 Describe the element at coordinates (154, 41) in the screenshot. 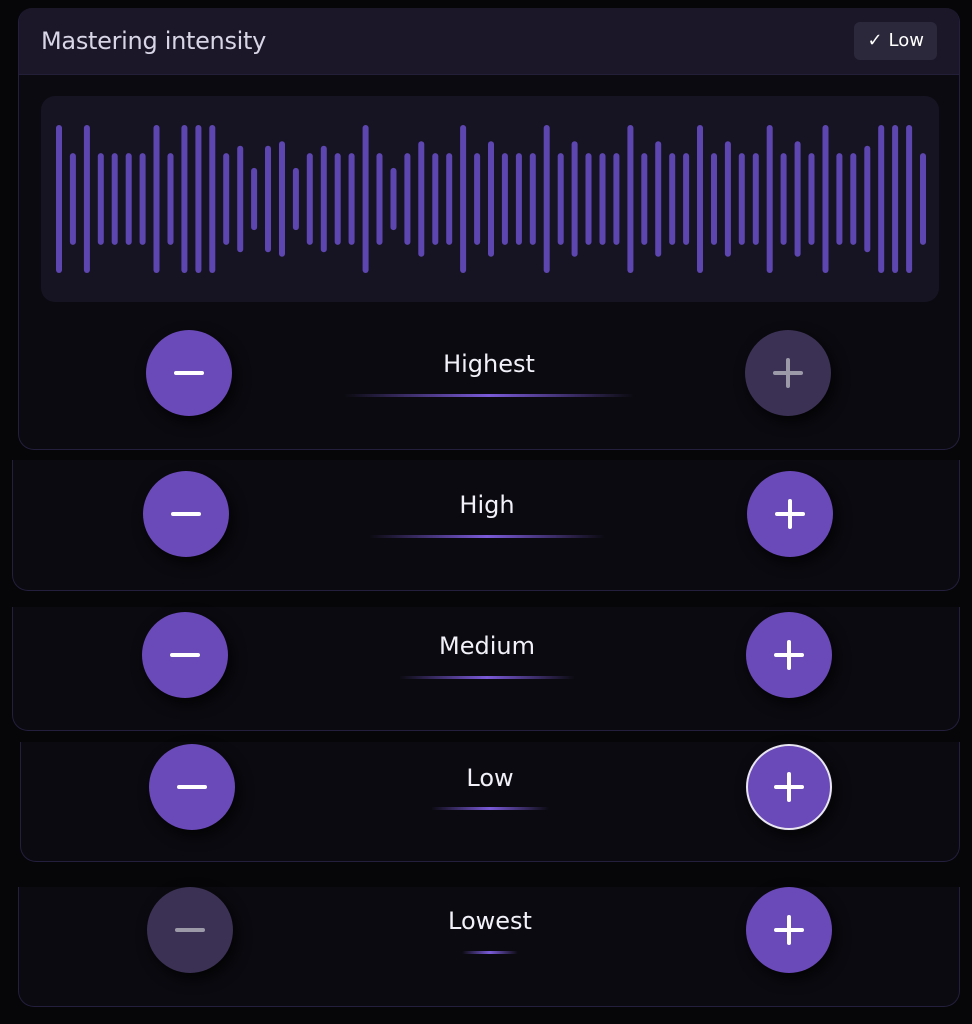

I see `panel-title: Mastering intensity` at that location.